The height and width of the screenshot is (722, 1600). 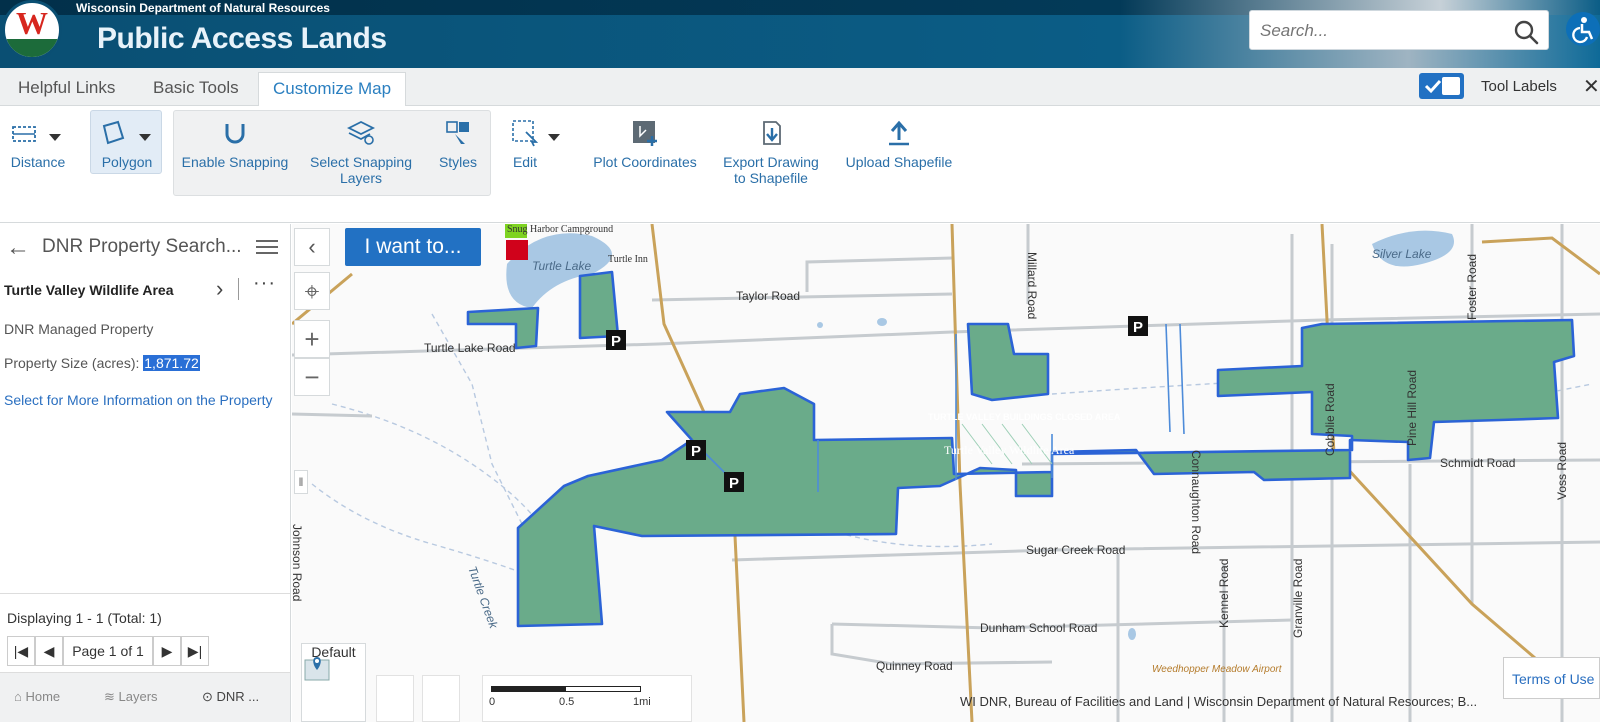 I want to click on locate-me-button: ⌖, so click(x=312, y=291).